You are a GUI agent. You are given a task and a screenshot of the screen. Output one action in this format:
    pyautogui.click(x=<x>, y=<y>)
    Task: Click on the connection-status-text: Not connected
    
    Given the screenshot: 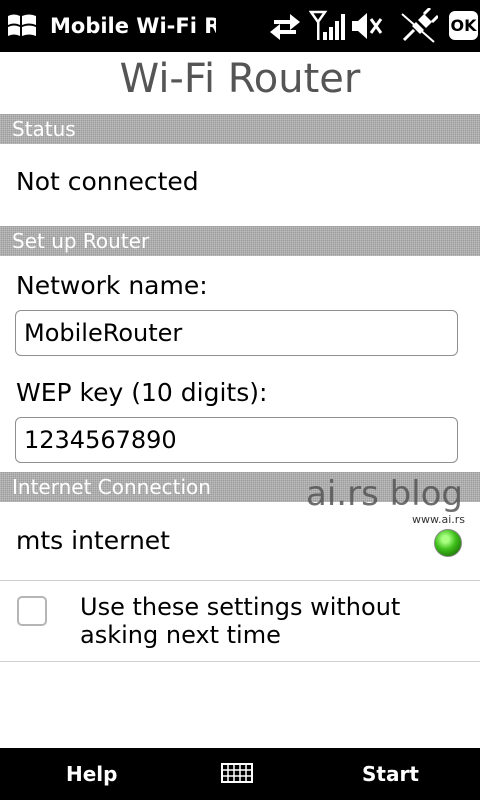 What is the action you would take?
    pyautogui.click(x=107, y=181)
    